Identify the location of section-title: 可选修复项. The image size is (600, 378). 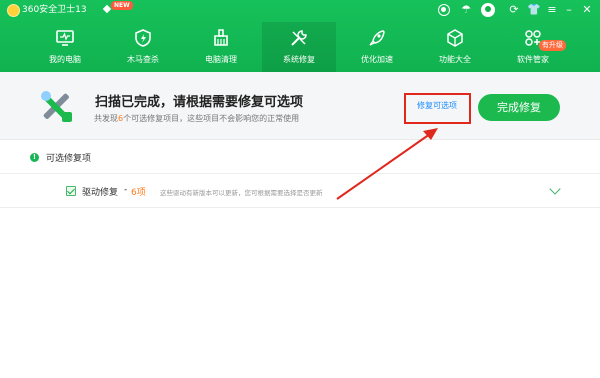
(69, 159).